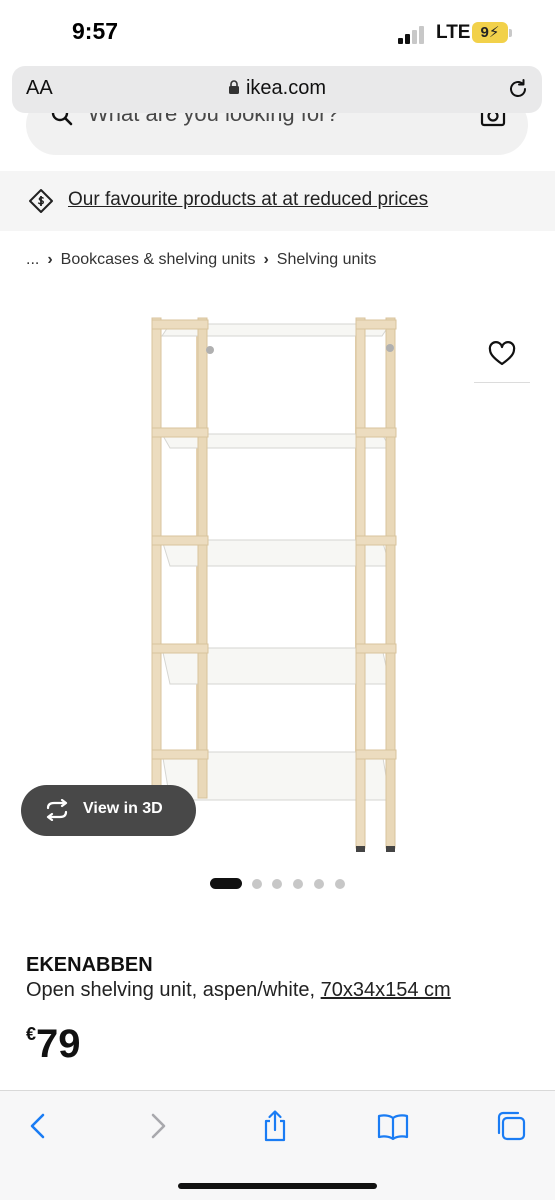 The height and width of the screenshot is (1200, 555). I want to click on price-value: 79, so click(58, 1044).